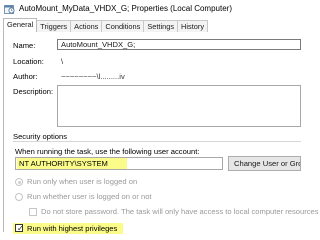 The image size is (320, 240). I want to click on checkmark-icon: ✓, so click(20, 228).